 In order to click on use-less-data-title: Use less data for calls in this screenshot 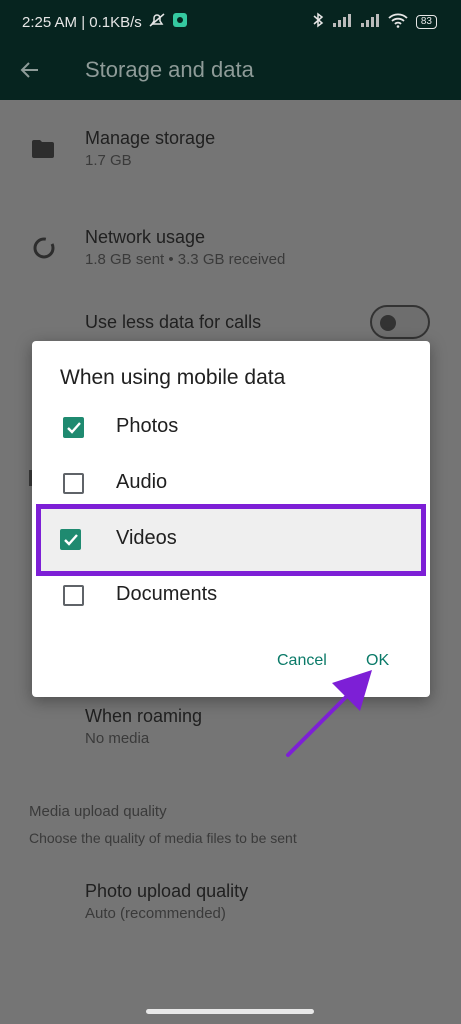, I will do `click(173, 322)`.